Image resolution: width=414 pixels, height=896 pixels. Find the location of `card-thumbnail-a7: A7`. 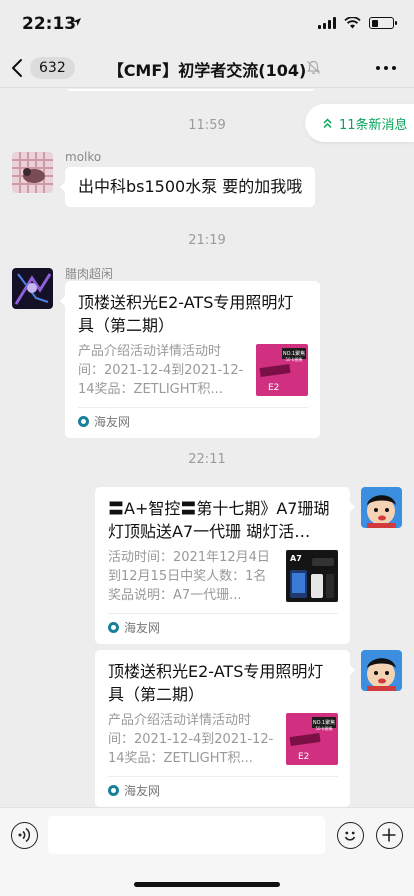

card-thumbnail-a7: A7 is located at coordinates (312, 576).